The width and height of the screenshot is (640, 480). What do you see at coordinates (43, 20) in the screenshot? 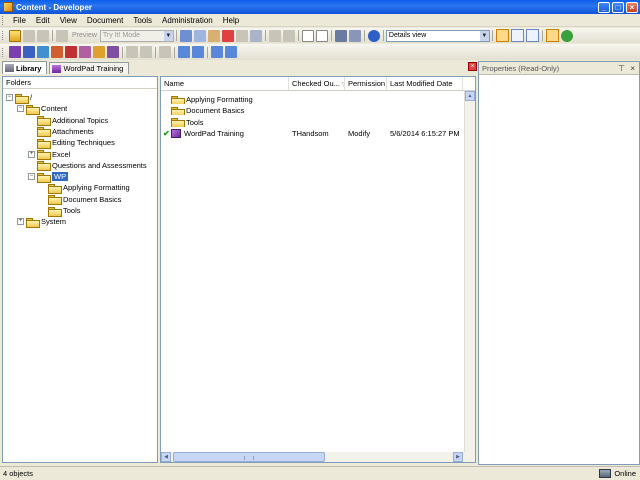
I see `menu-item-edit: Edit` at bounding box center [43, 20].